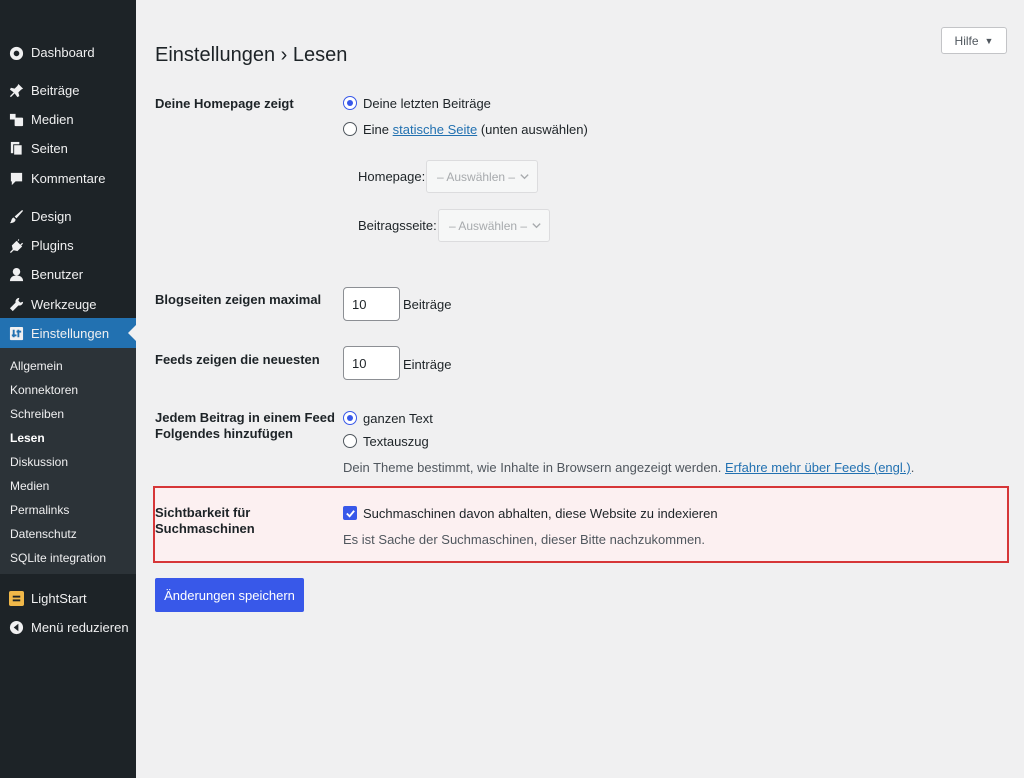 The width and height of the screenshot is (1024, 778). Describe the element at coordinates (427, 364) in the screenshot. I see `feed-items-unit: Einträge` at that location.